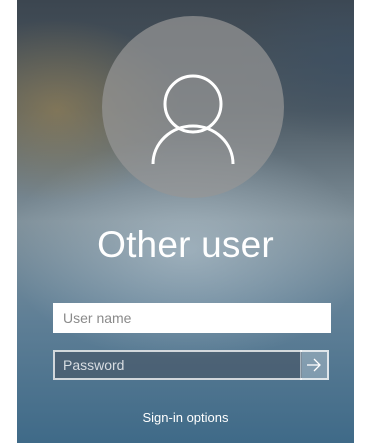  I want to click on user-icon, so click(193, 119).